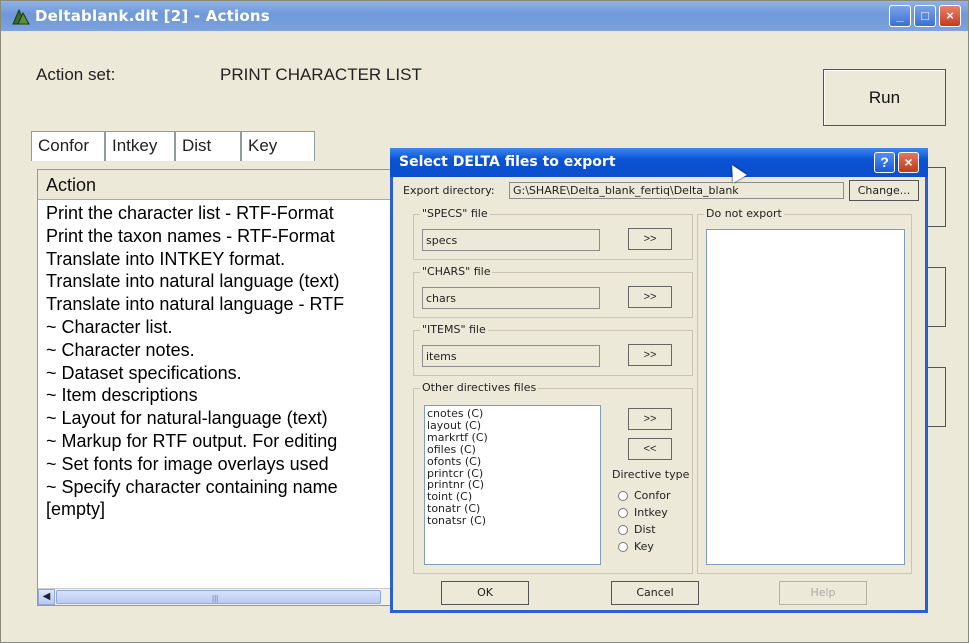 Image resolution: width=969 pixels, height=643 pixels. I want to click on export-directory-label: Export directory:, so click(449, 190).